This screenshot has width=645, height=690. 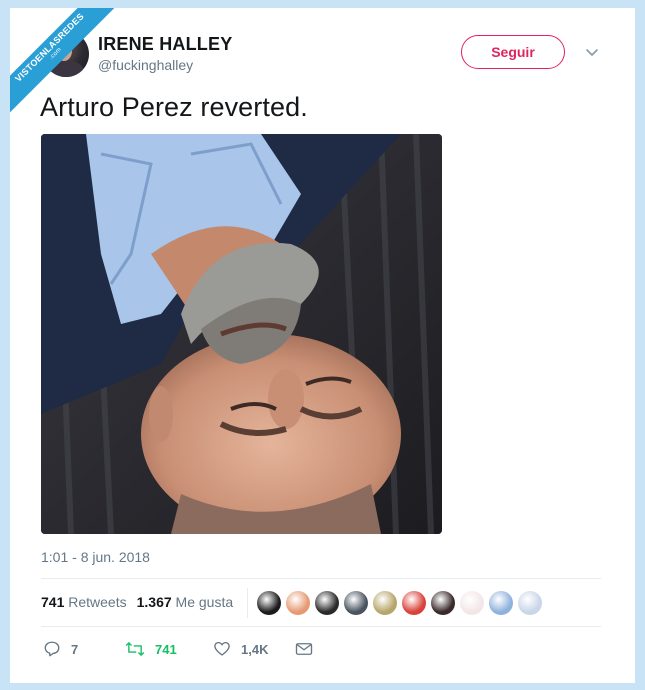 What do you see at coordinates (247, 603) in the screenshot?
I see `stats-separator` at bounding box center [247, 603].